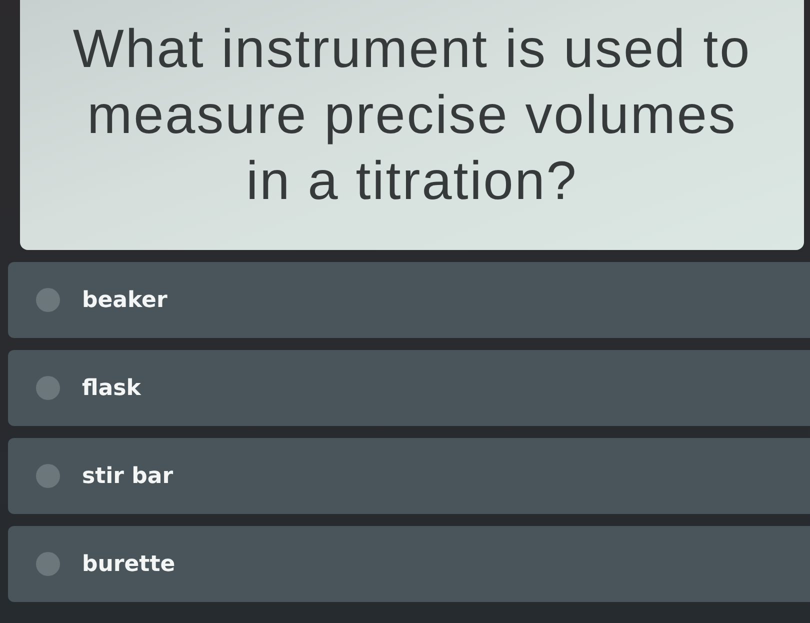 The width and height of the screenshot is (810, 623). What do you see at coordinates (409, 388) in the screenshot?
I see `answer-option: flask` at bounding box center [409, 388].